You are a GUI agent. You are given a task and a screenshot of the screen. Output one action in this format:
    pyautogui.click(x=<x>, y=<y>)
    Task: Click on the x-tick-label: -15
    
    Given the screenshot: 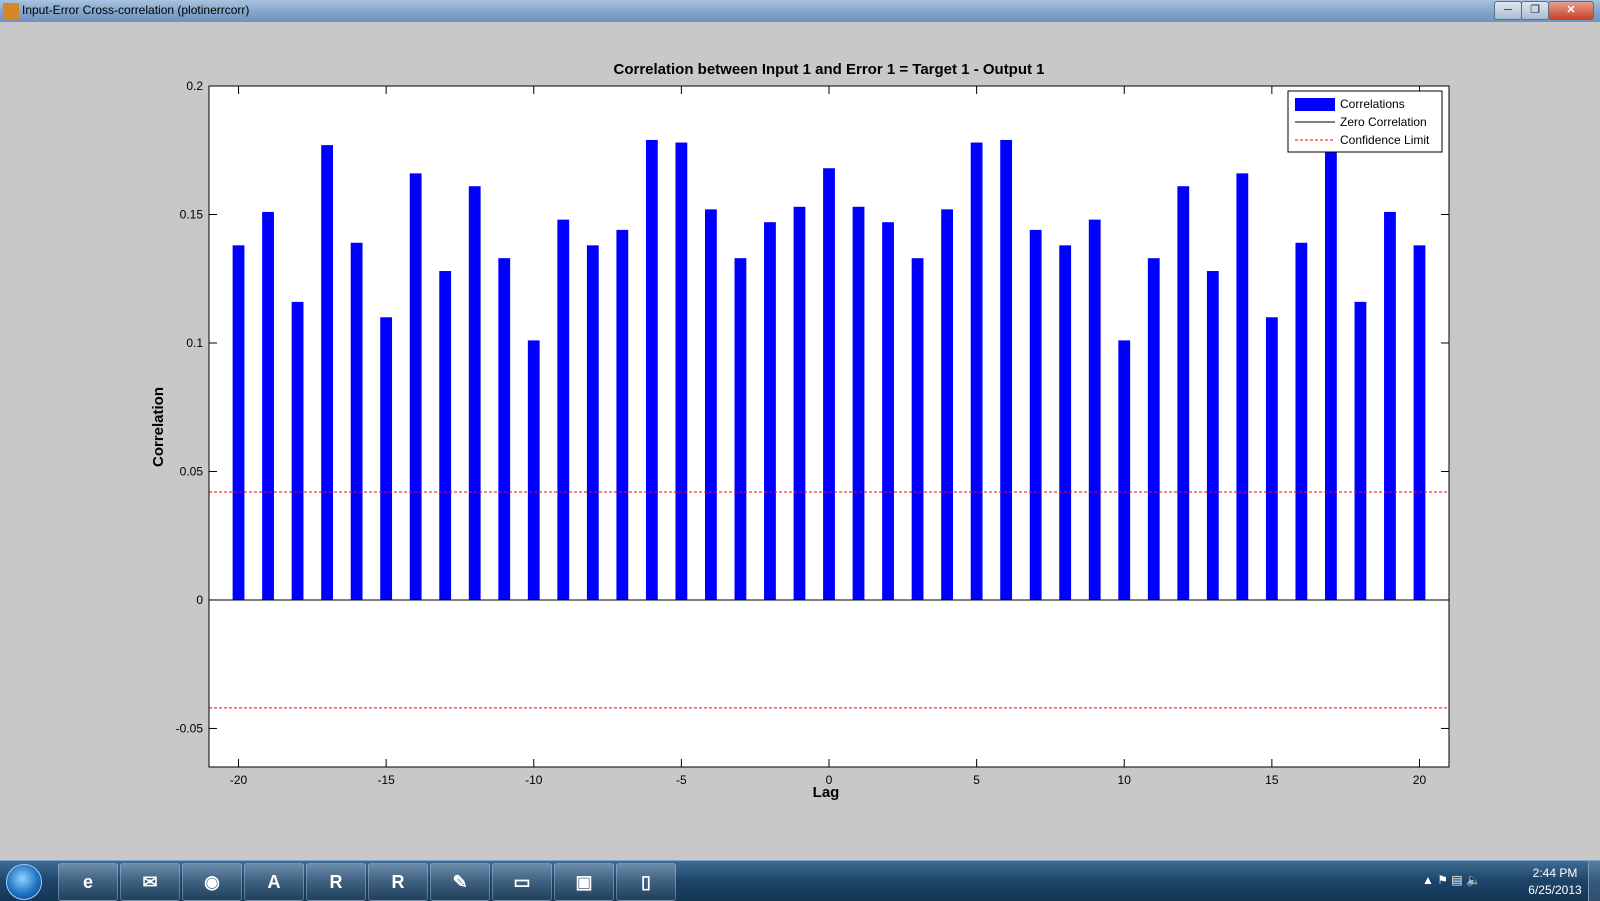 What is the action you would take?
    pyautogui.click(x=386, y=780)
    